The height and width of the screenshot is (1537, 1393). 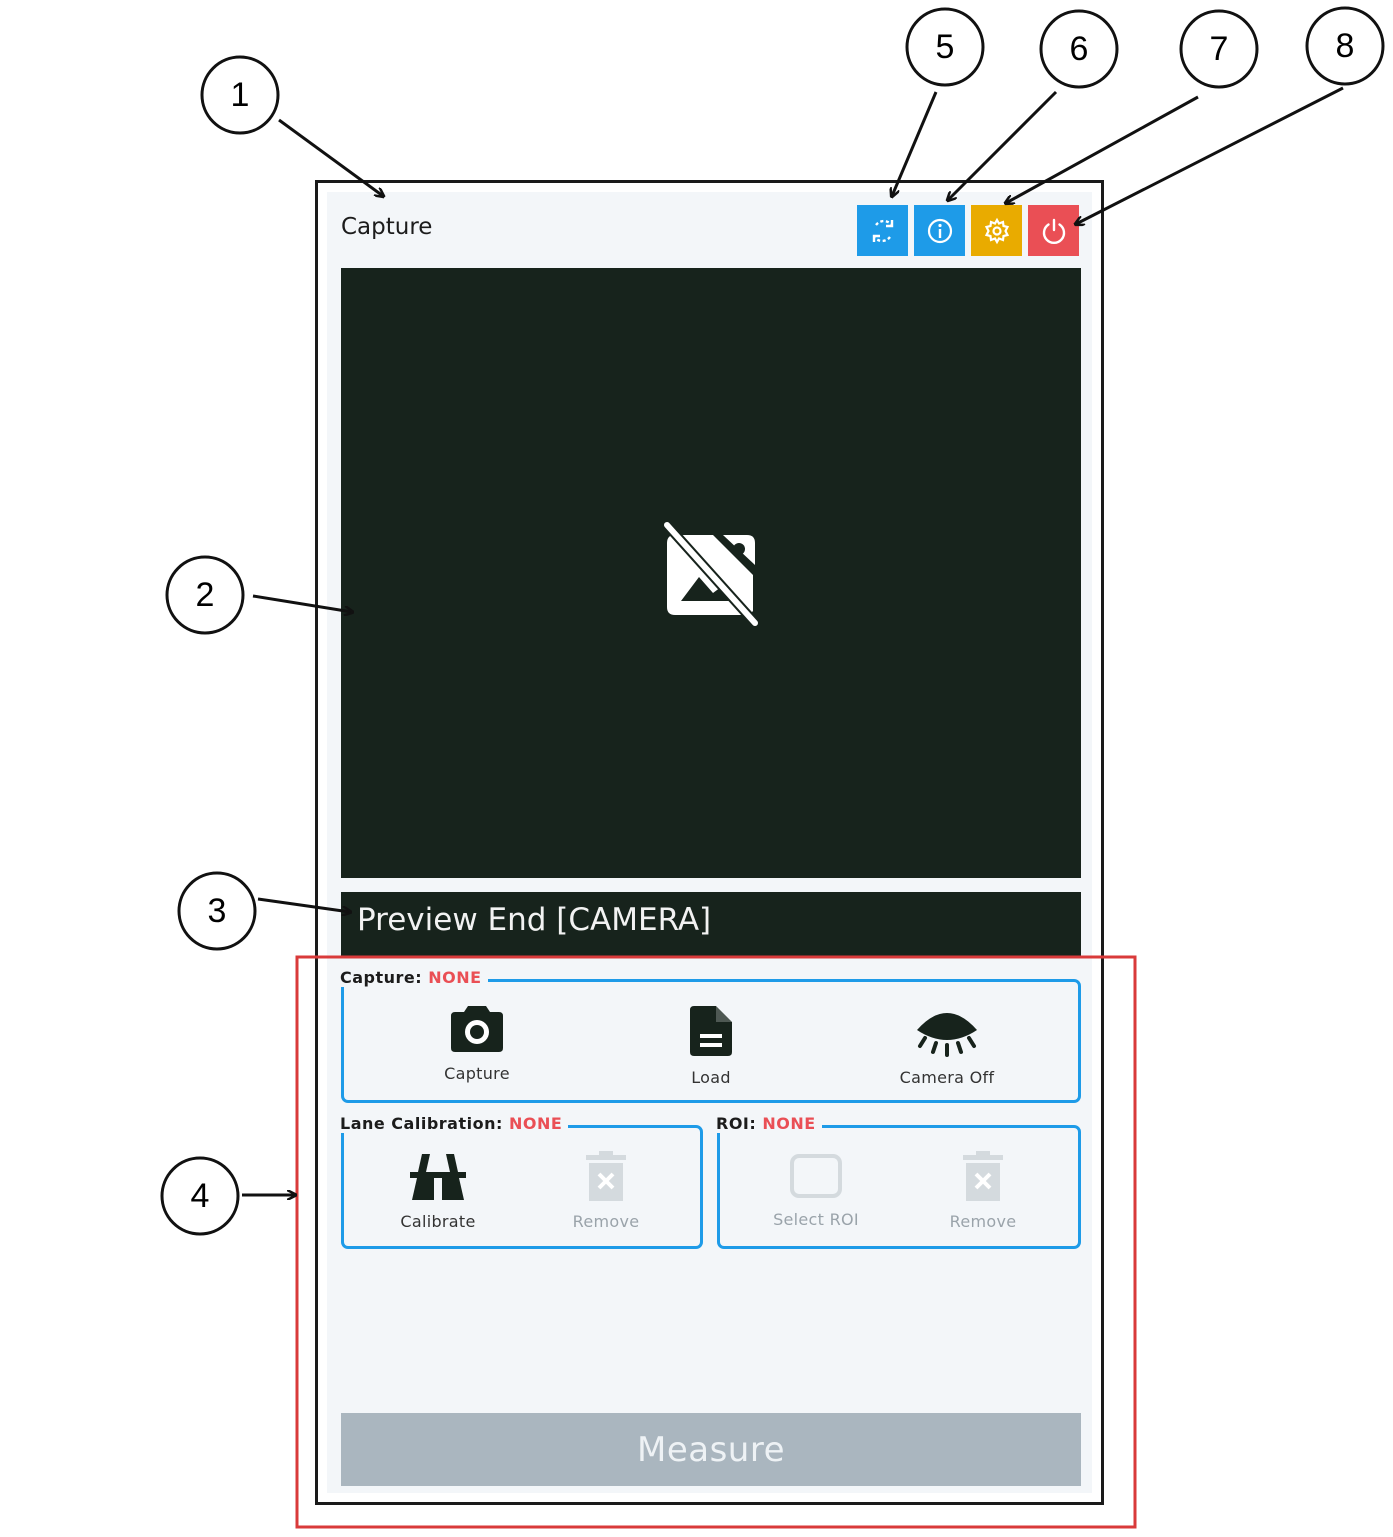 I want to click on lane-calibration-state: NONE, so click(x=535, y=1123).